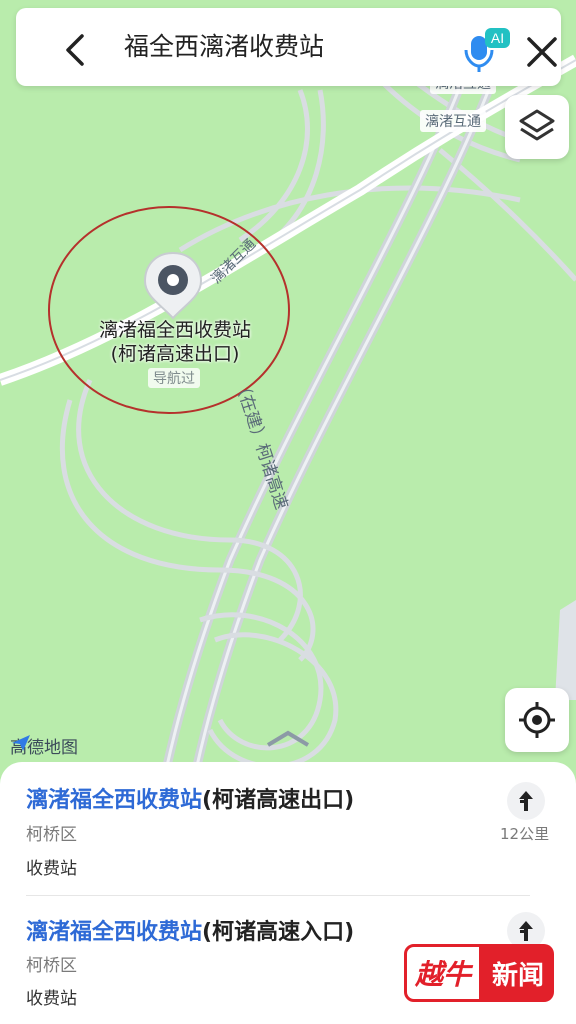 The image size is (576, 1024). I want to click on result-distance: 12公里, so click(525, 834).